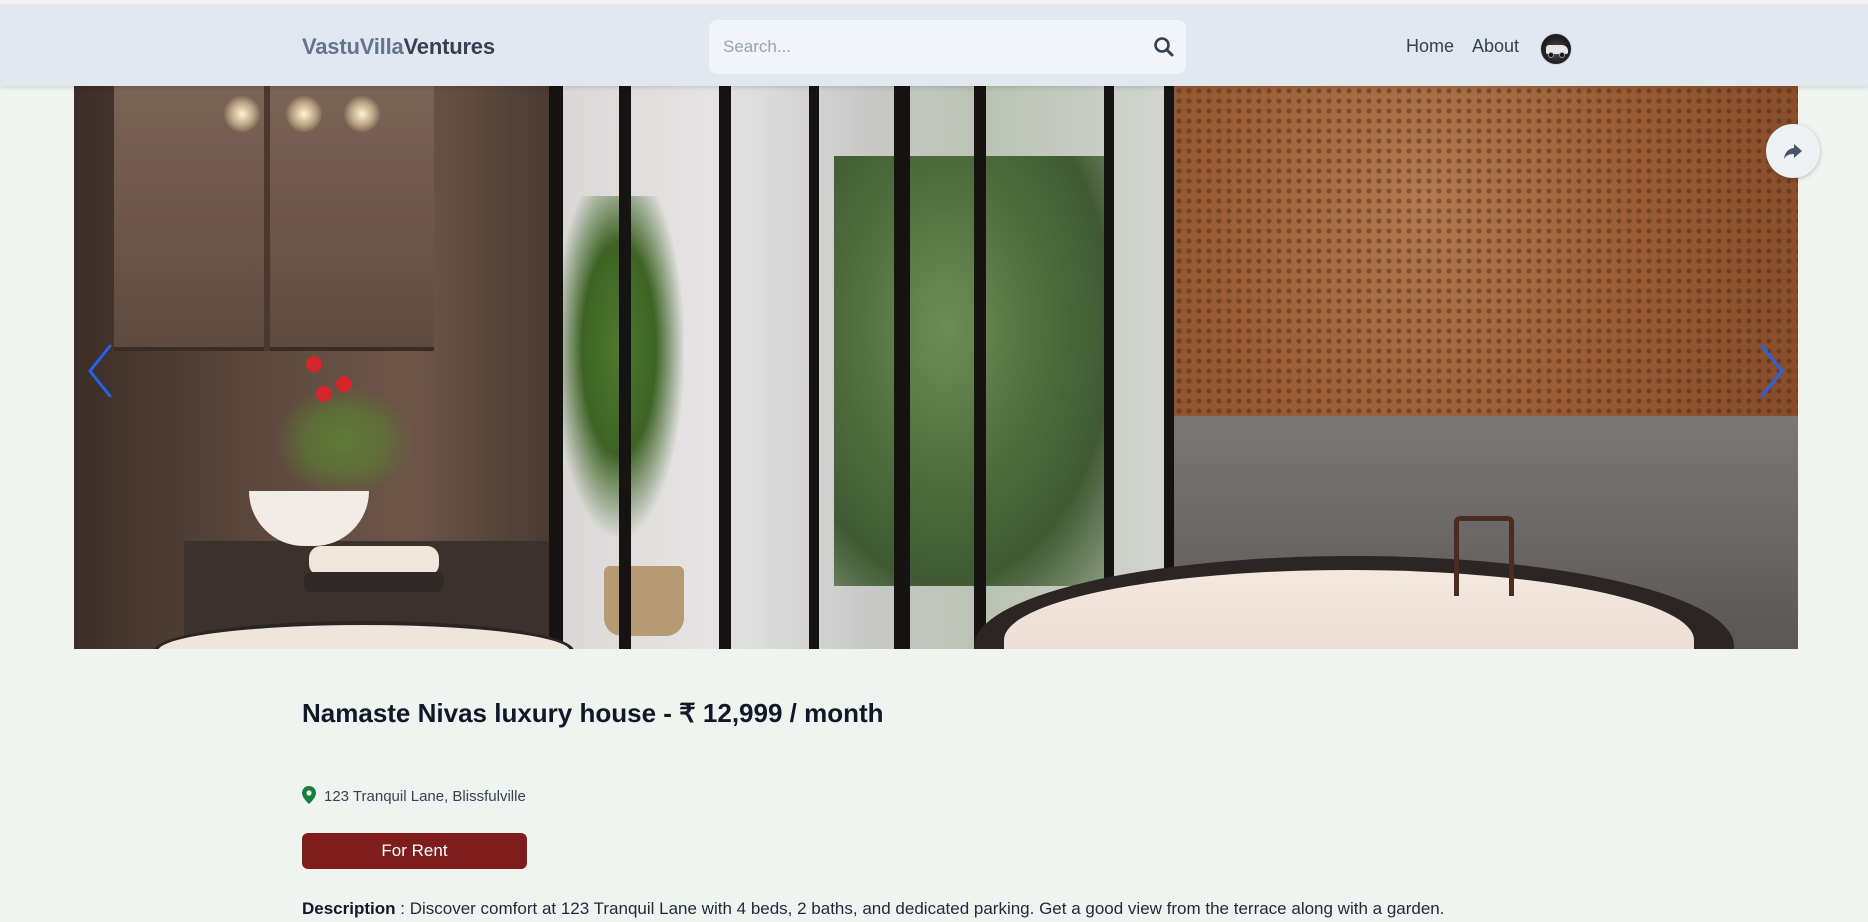  Describe the element at coordinates (274, 218) in the screenshot. I see `image-cabinet` at that location.